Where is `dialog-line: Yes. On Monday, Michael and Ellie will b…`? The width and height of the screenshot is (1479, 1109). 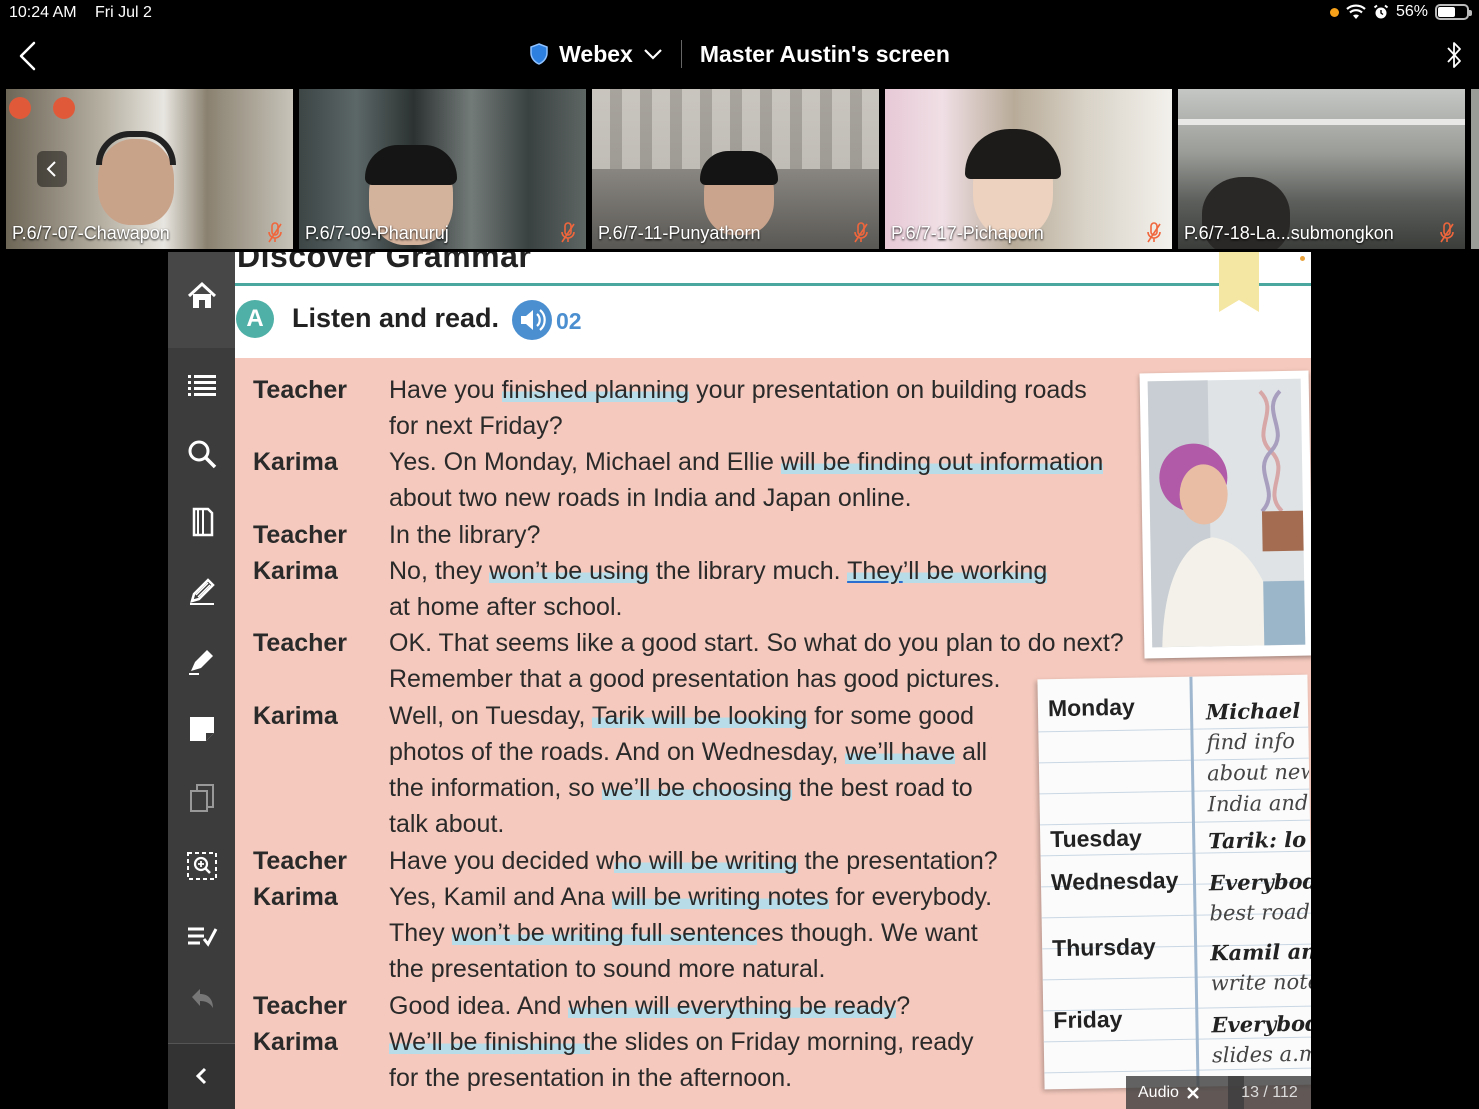 dialog-line: Yes. On Monday, Michael and Ellie will b… is located at coordinates (746, 462).